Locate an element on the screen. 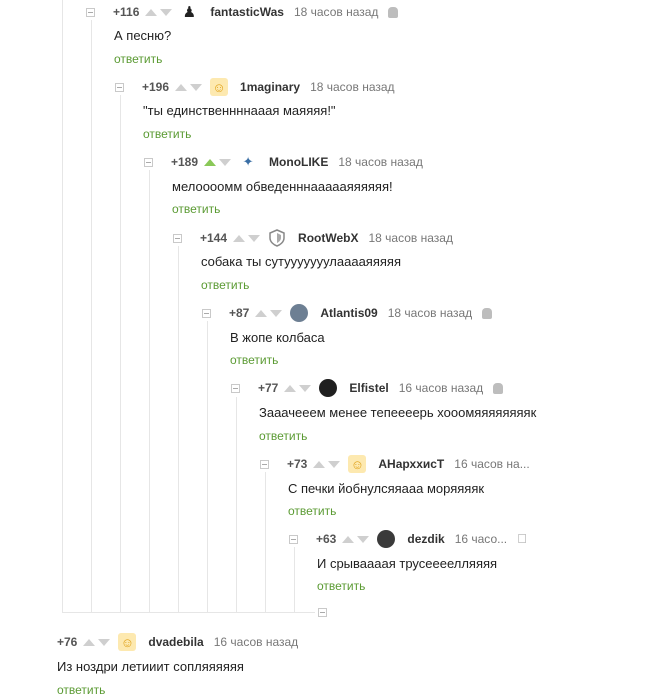 This screenshot has height=699, width=650. comment-text: А песню? is located at coordinates (143, 35).